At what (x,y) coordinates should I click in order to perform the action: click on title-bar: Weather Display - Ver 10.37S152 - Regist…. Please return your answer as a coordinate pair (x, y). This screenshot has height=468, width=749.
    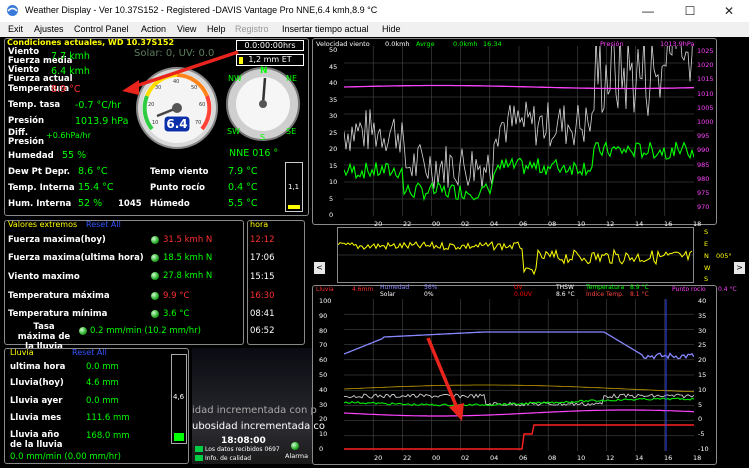
    Looking at the image, I should click on (374, 11).